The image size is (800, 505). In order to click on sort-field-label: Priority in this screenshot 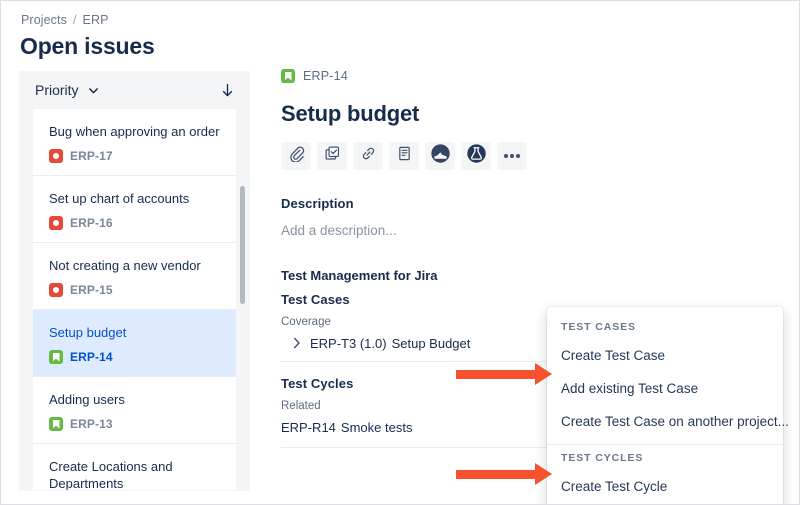, I will do `click(57, 90)`.